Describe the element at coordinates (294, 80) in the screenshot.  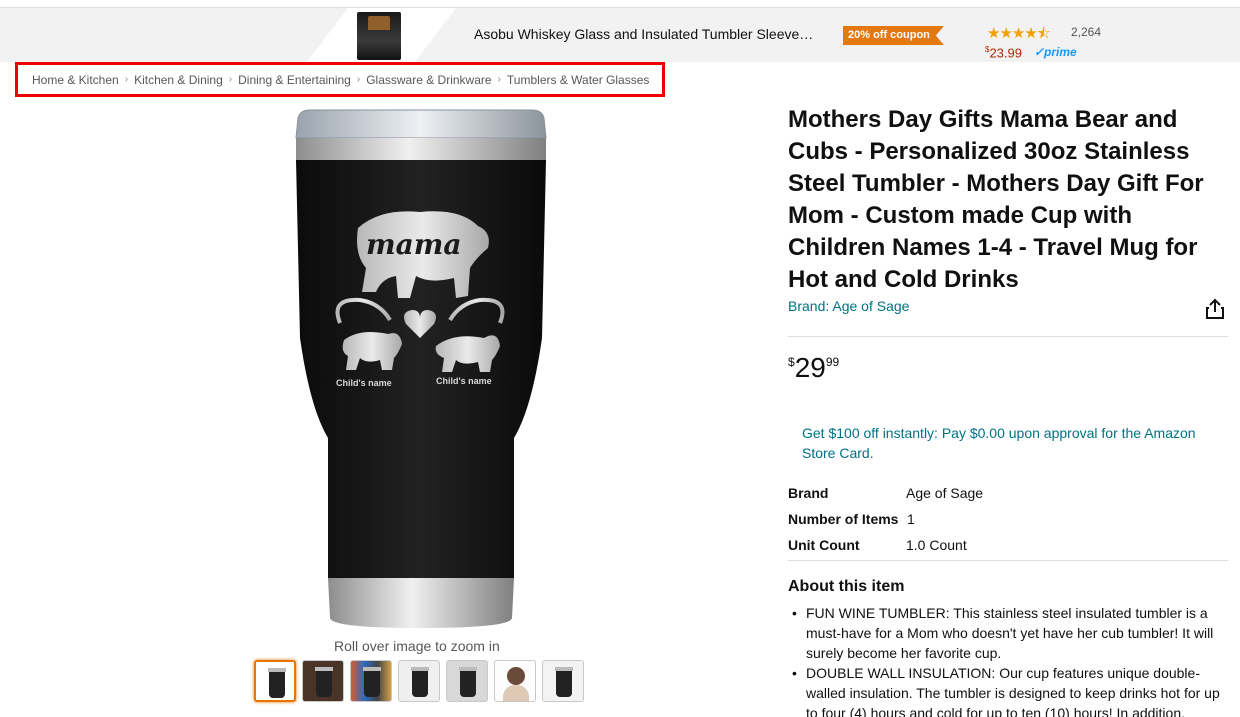
I see `breadcrumb-dining-entertaining: Dining & Entertaining` at that location.